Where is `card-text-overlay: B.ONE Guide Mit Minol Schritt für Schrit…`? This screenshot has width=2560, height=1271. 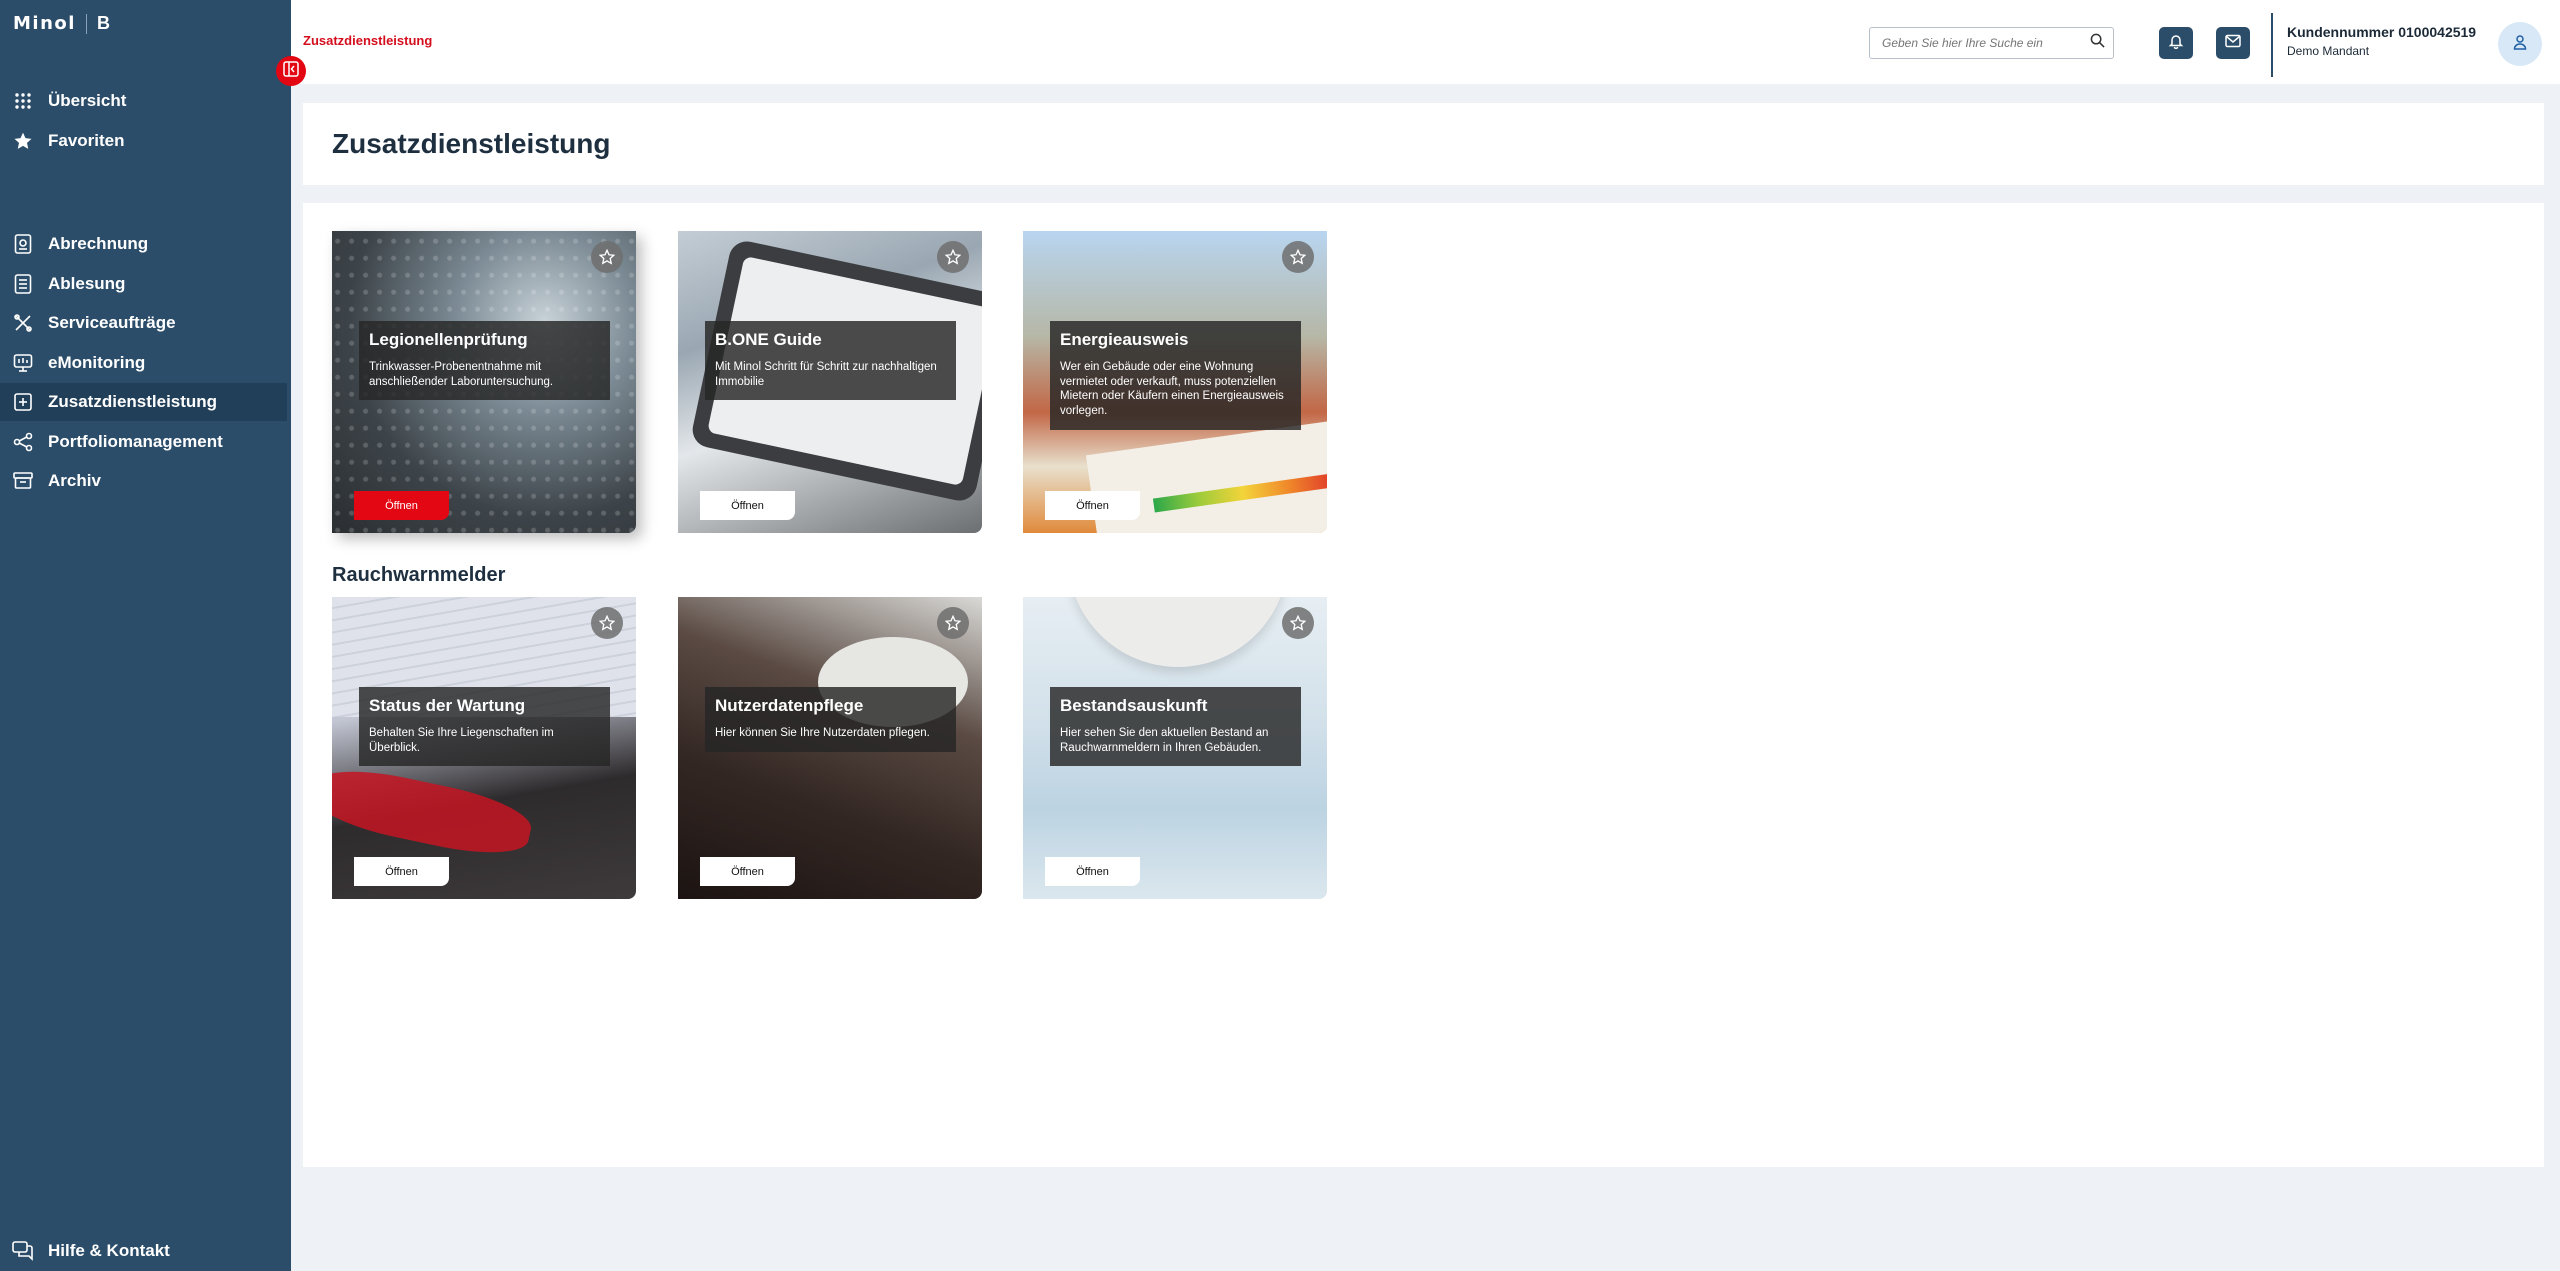
card-text-overlay: B.ONE Guide Mit Minol Schritt für Schrit… is located at coordinates (830, 361).